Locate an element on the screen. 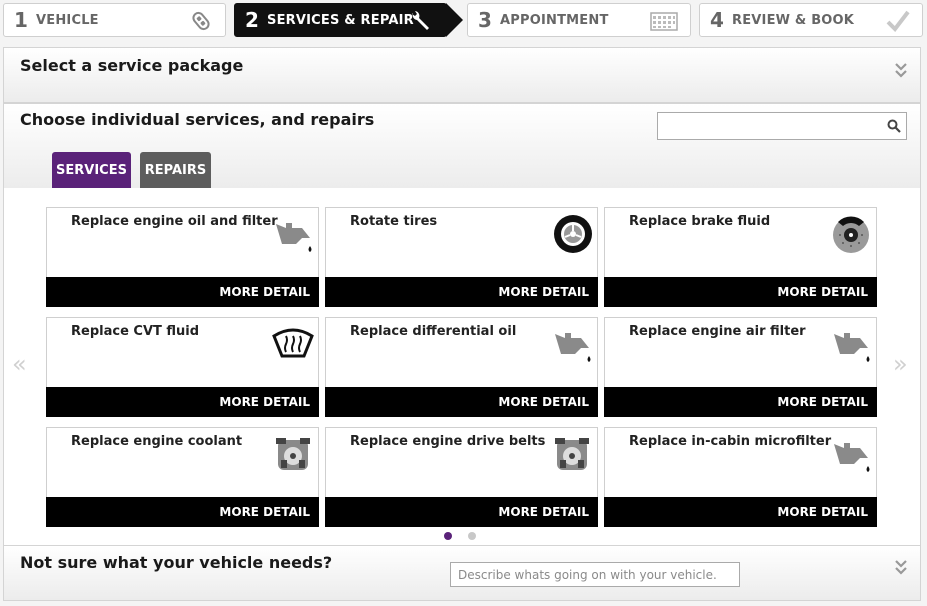 The width and height of the screenshot is (927, 606). step-vehicle: 1 VEHICLE is located at coordinates (114, 20).